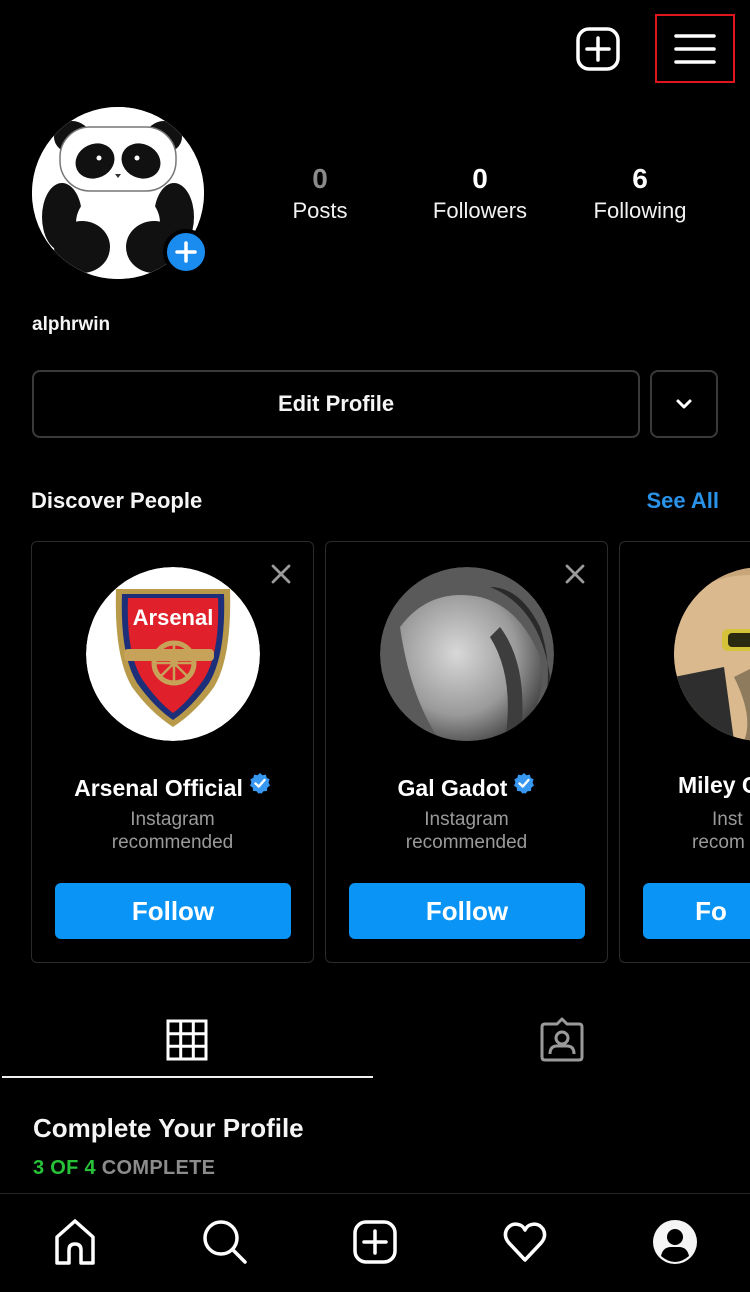  I want to click on progress-done: 3 OF 4, so click(64, 1168).